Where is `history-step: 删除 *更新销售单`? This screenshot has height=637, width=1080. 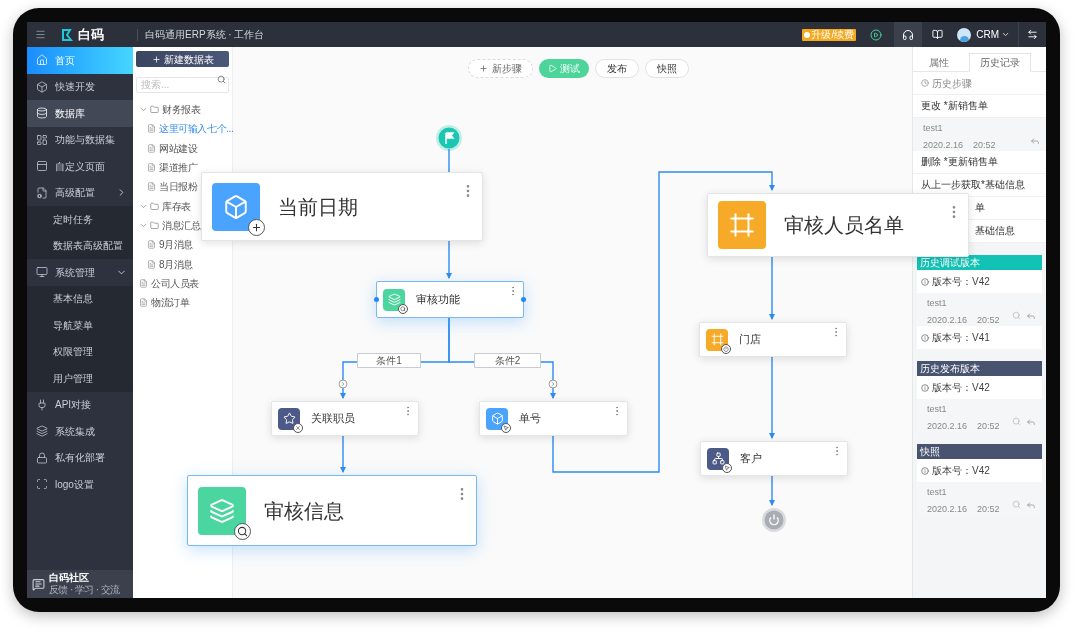
history-step: 删除 *更新销售单 is located at coordinates (959, 162).